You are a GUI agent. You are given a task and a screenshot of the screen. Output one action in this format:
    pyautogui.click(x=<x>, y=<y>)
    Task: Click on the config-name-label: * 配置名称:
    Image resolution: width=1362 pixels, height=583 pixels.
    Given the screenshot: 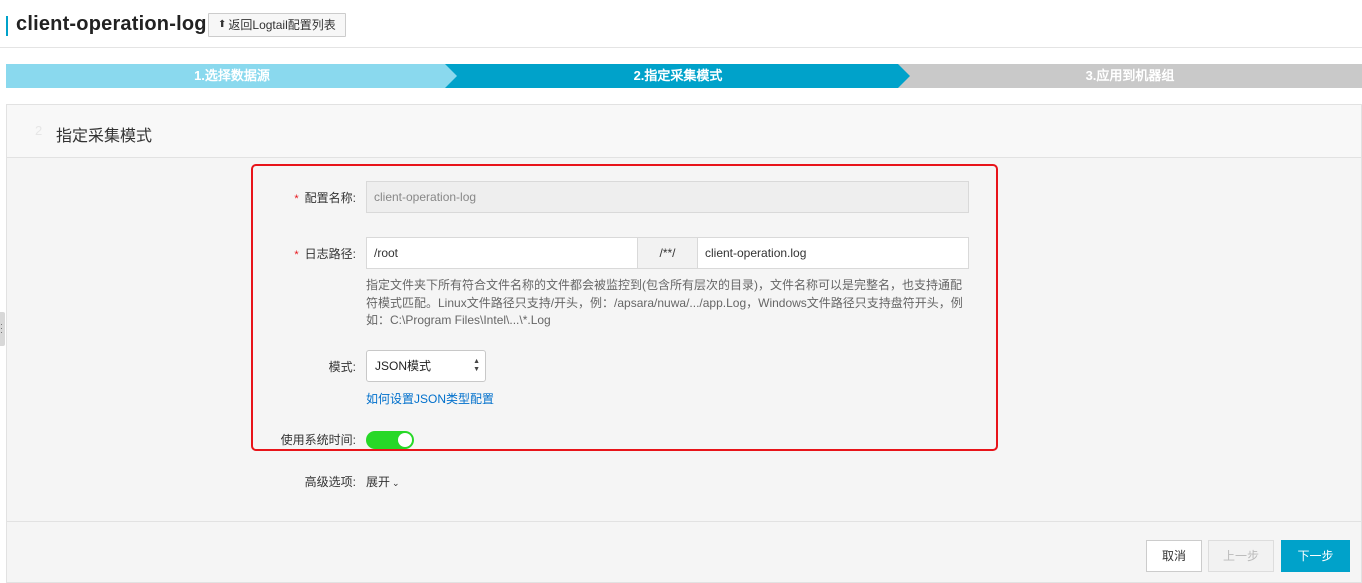 What is the action you would take?
    pyautogui.click(x=325, y=198)
    